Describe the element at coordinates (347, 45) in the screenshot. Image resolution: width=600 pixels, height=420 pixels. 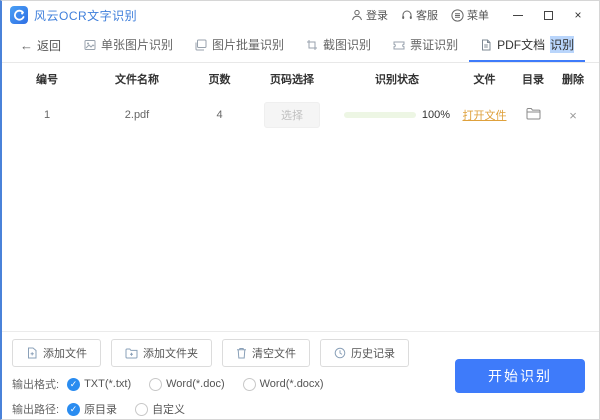
I see `tab-label: 截图识别` at that location.